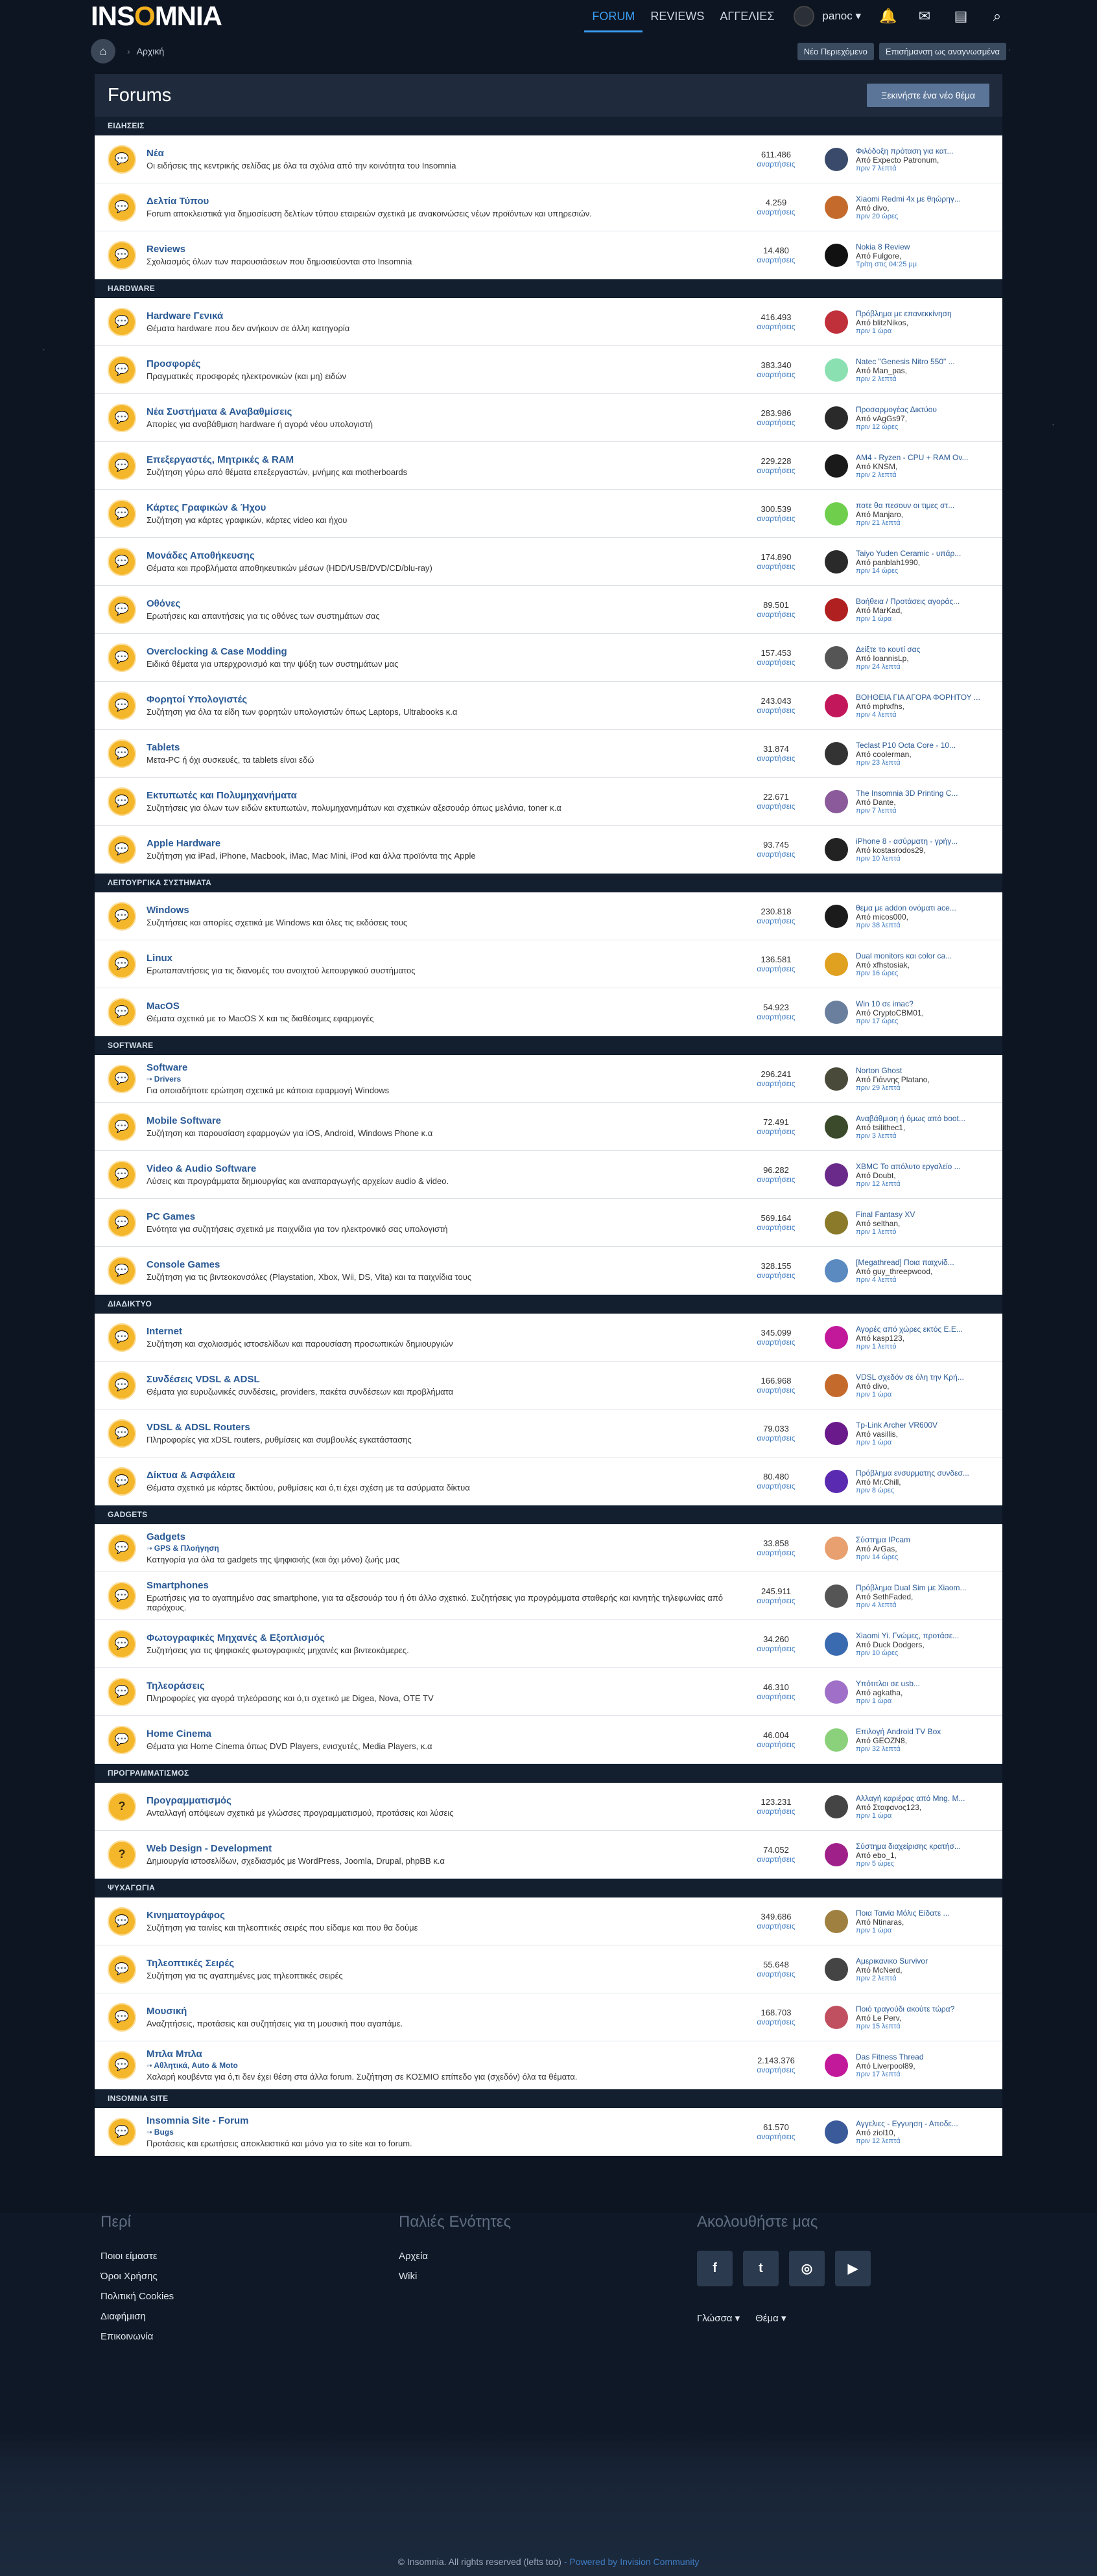 This screenshot has height=2576, width=1097. I want to click on last-post-author: Από panblah1990,, so click(924, 562).